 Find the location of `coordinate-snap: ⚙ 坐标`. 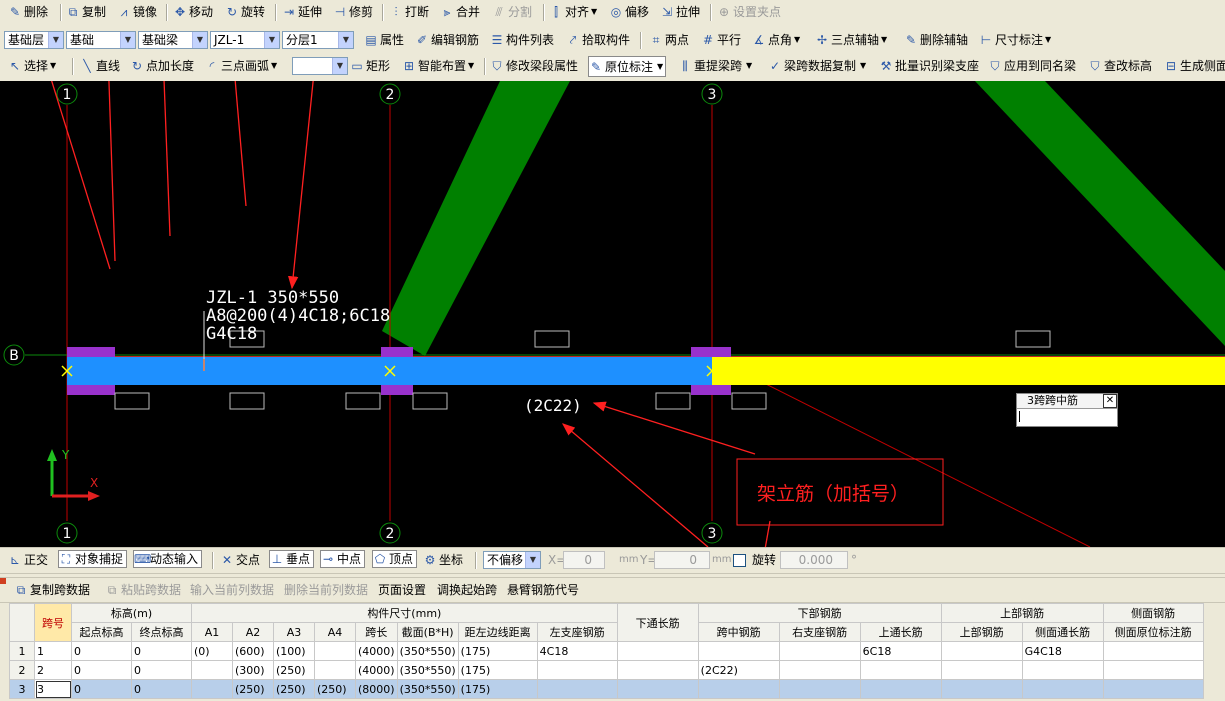

coordinate-snap: ⚙ 坐标 is located at coordinates (443, 560).